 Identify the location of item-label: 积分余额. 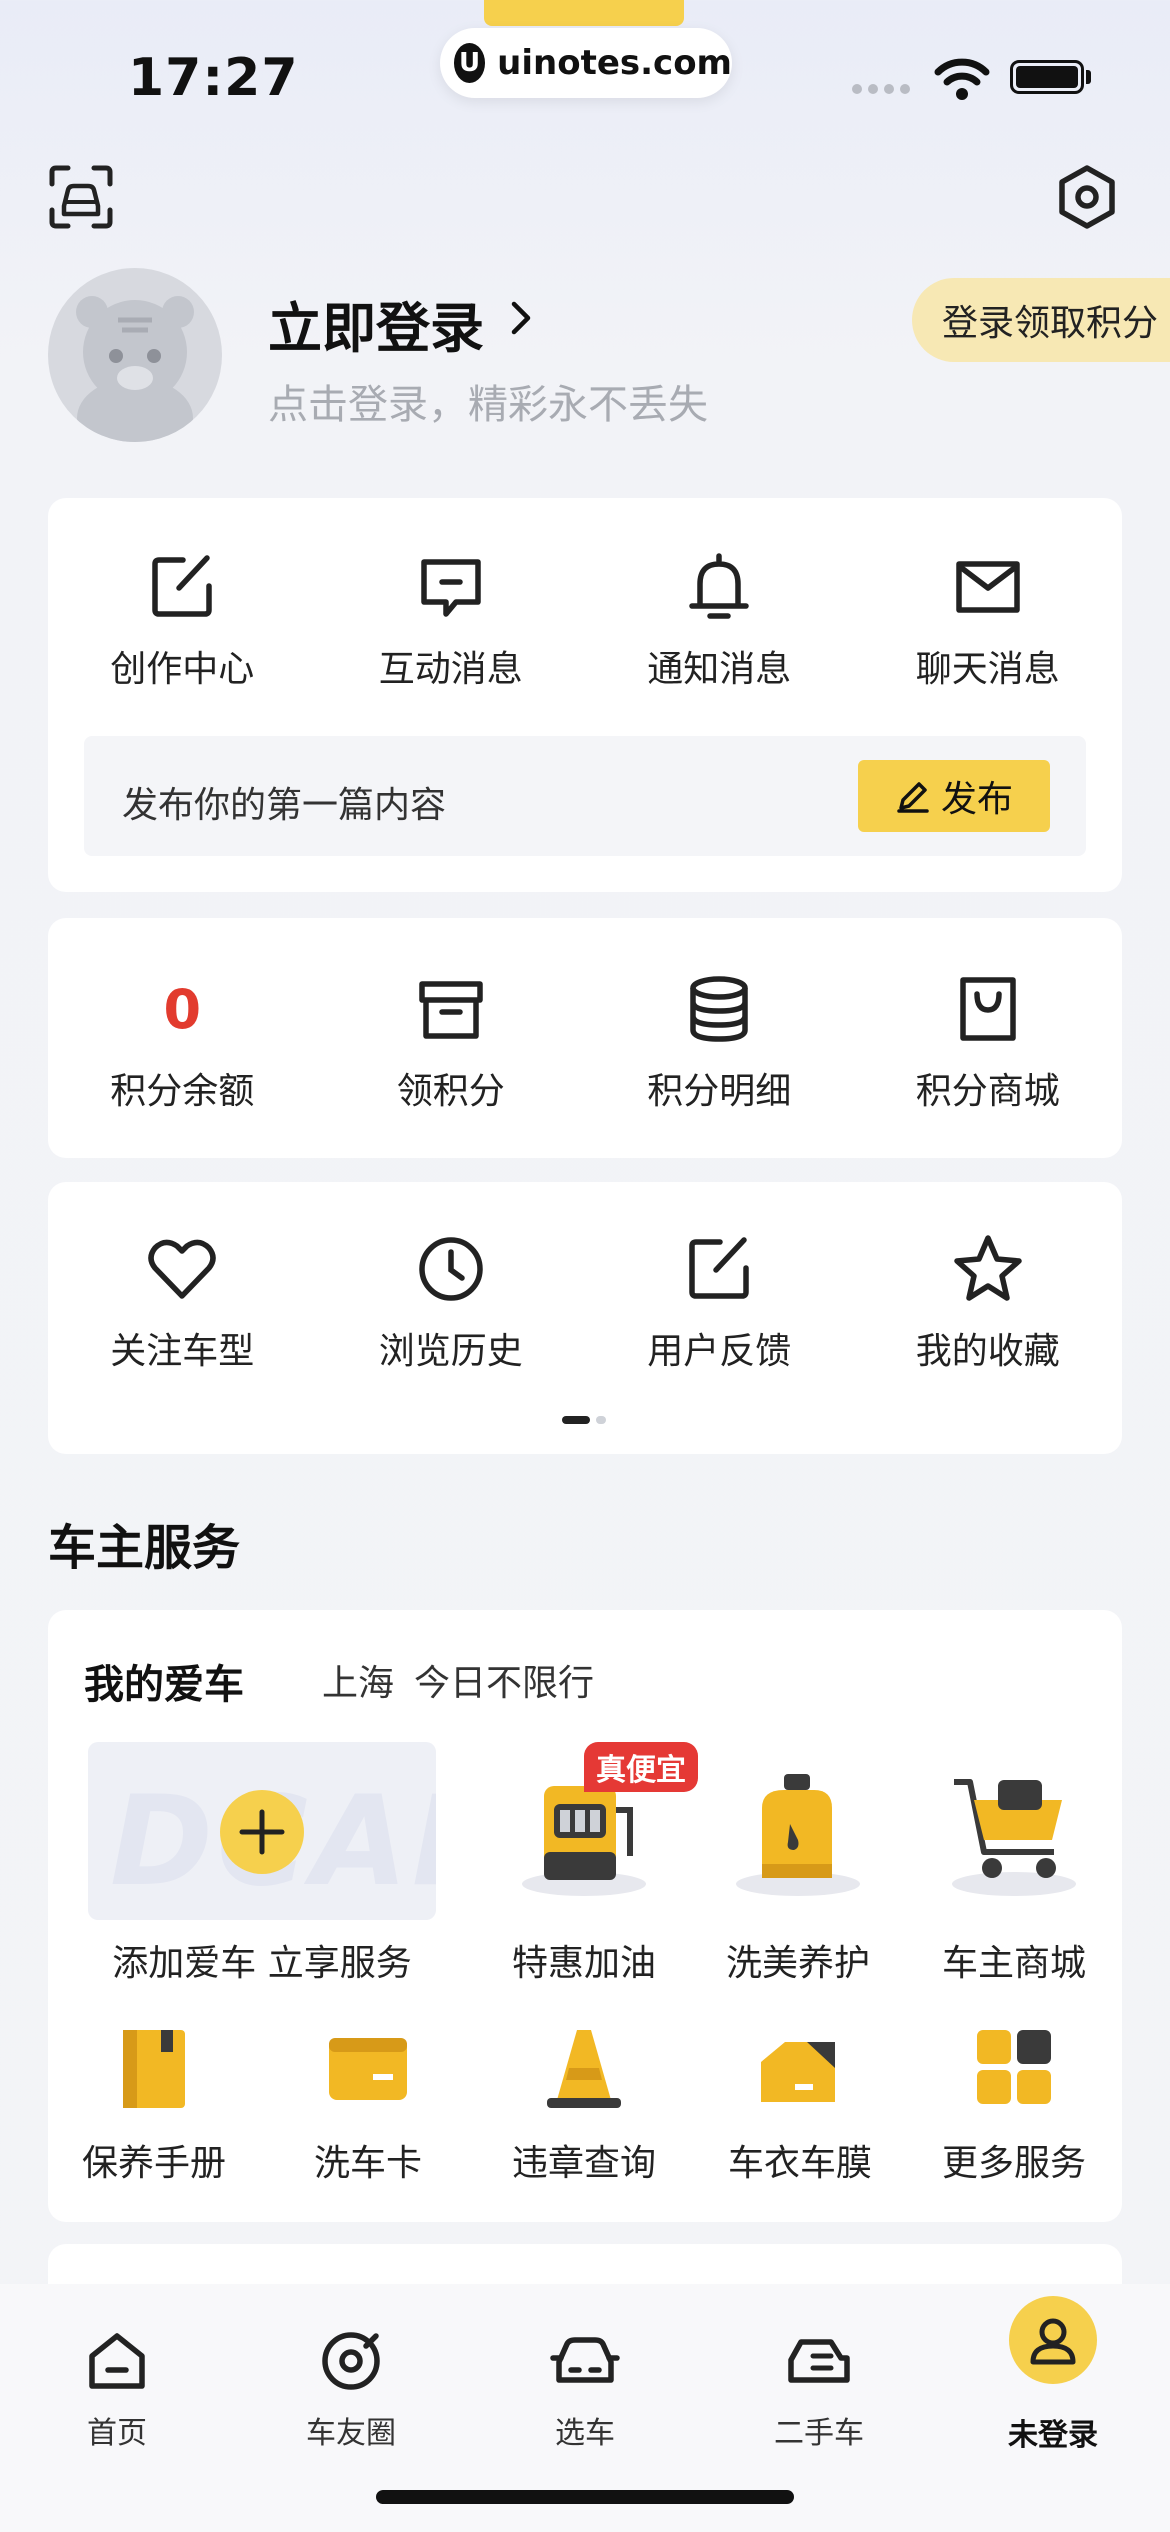
(182, 1091).